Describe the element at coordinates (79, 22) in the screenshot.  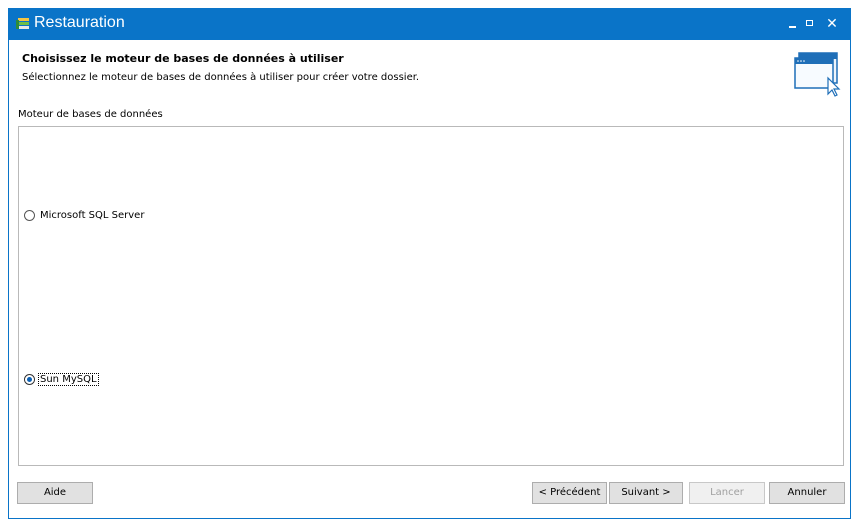
I see `window-title: Restauration` at that location.